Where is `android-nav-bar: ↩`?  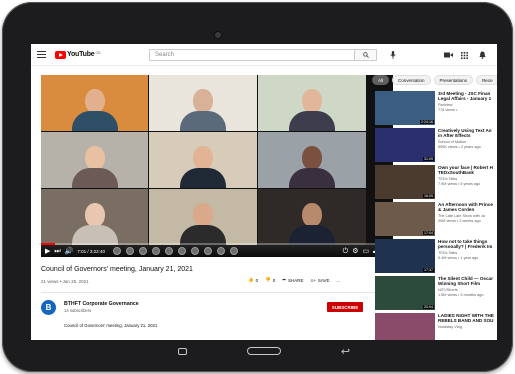
android-nav-bar: ↩ is located at coordinates (264, 351).